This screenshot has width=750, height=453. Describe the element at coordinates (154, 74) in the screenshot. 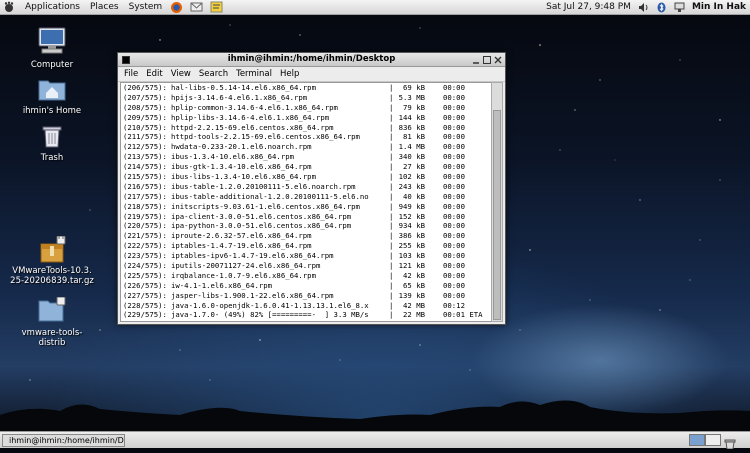

I see `menu-edit: Edit` at that location.